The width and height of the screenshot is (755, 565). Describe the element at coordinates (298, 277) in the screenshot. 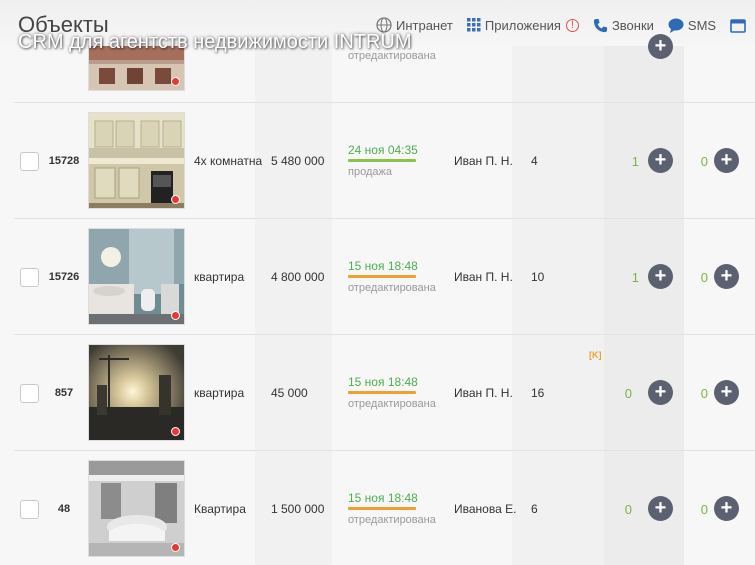

I see `object-price: 4 800 000` at that location.